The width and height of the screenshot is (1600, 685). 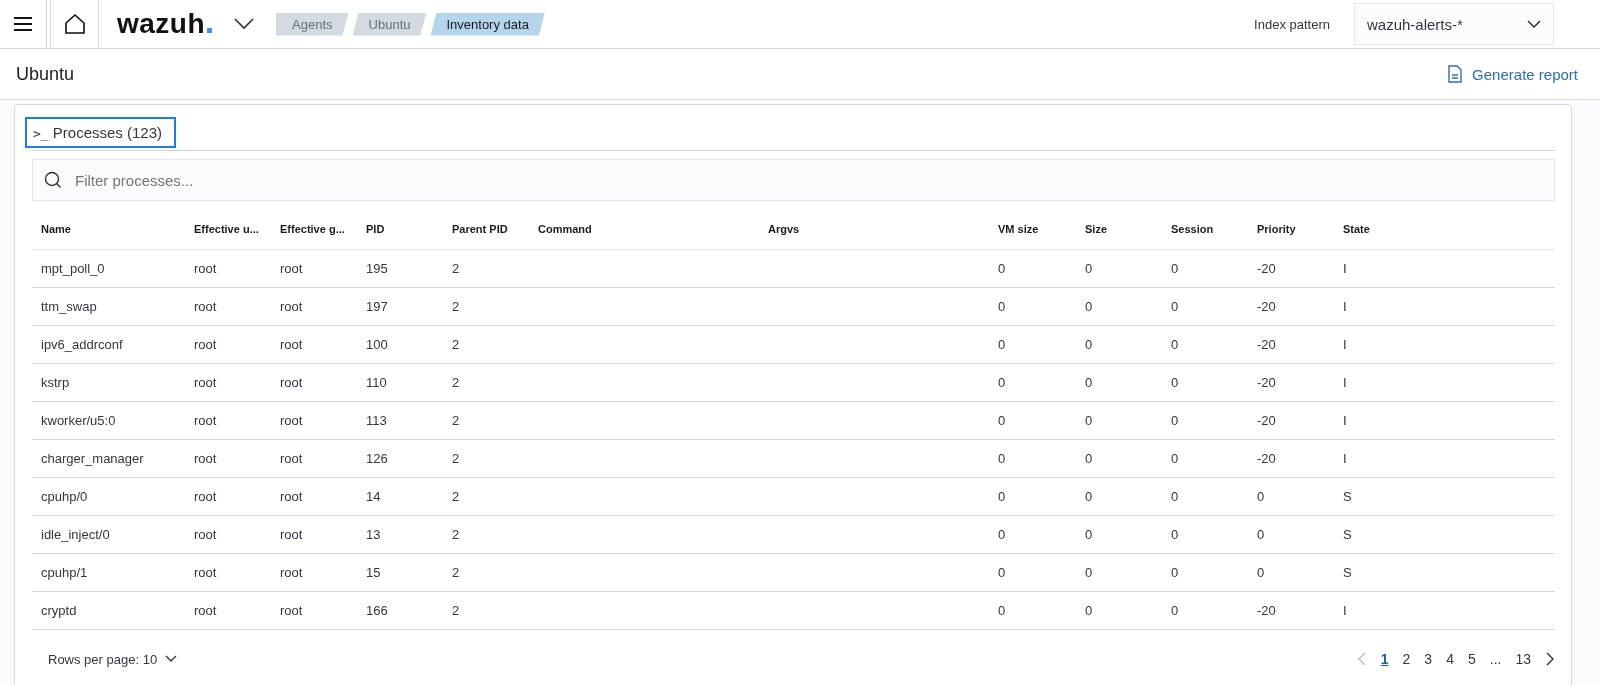 What do you see at coordinates (65, 496) in the screenshot?
I see `table-cell-text: cpuhp/0` at bounding box center [65, 496].